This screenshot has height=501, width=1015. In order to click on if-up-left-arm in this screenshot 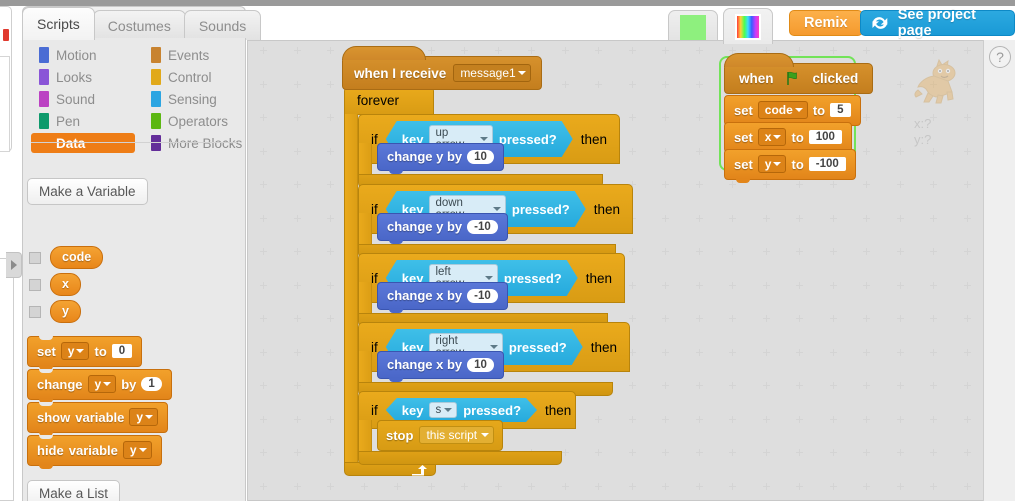, I will do `click(365, 158)`.